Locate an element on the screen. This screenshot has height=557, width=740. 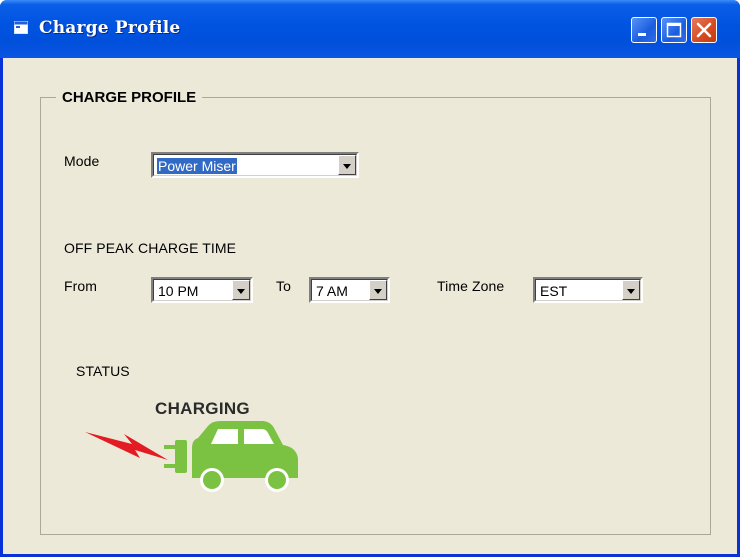
from-dropdown-button is located at coordinates (241, 290).